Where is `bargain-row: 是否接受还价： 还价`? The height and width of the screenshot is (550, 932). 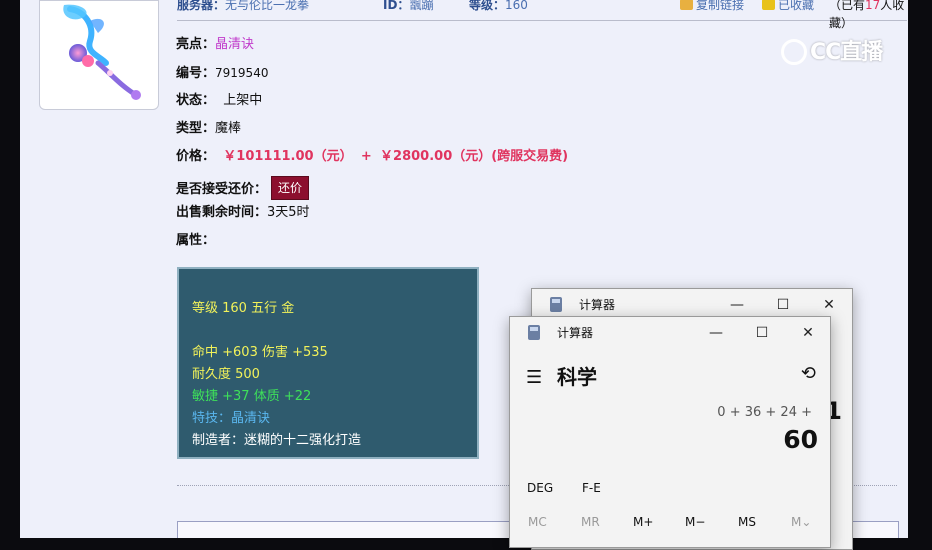 bargain-row: 是否接受还价： 还价 is located at coordinates (243, 188).